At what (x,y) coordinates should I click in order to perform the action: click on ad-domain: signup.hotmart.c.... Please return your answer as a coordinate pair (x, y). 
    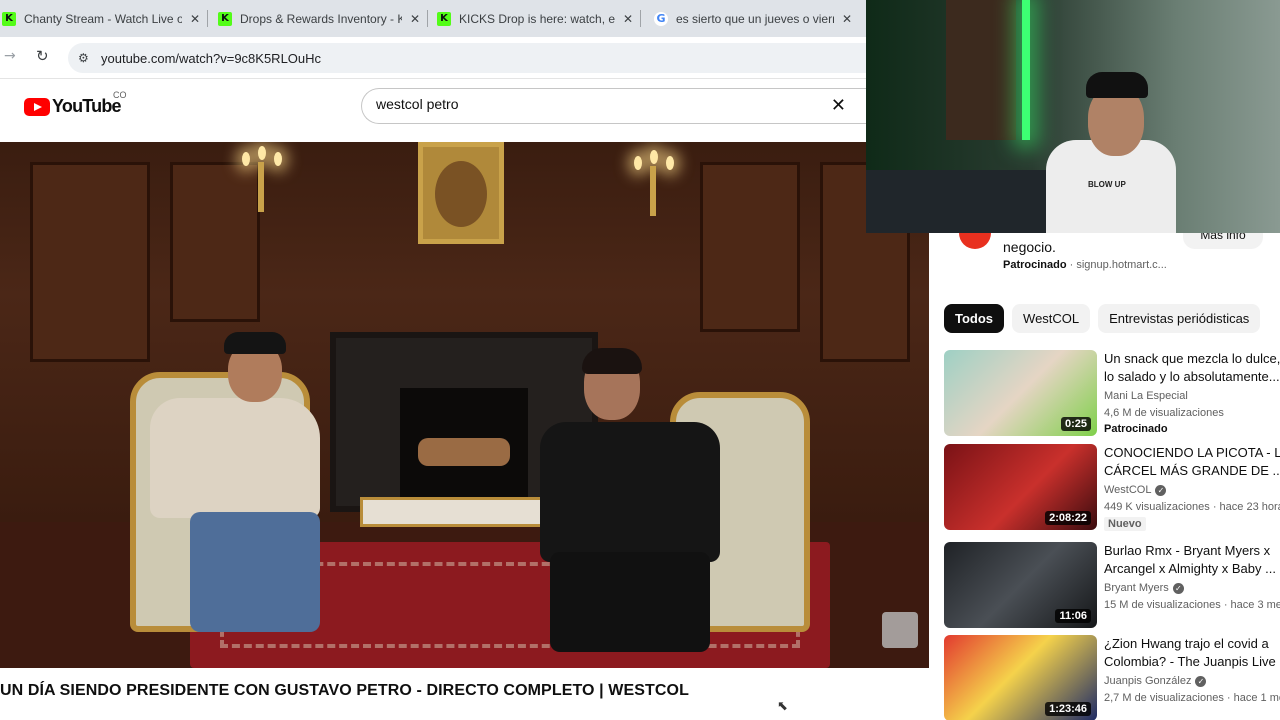
    Looking at the image, I should click on (1121, 265).